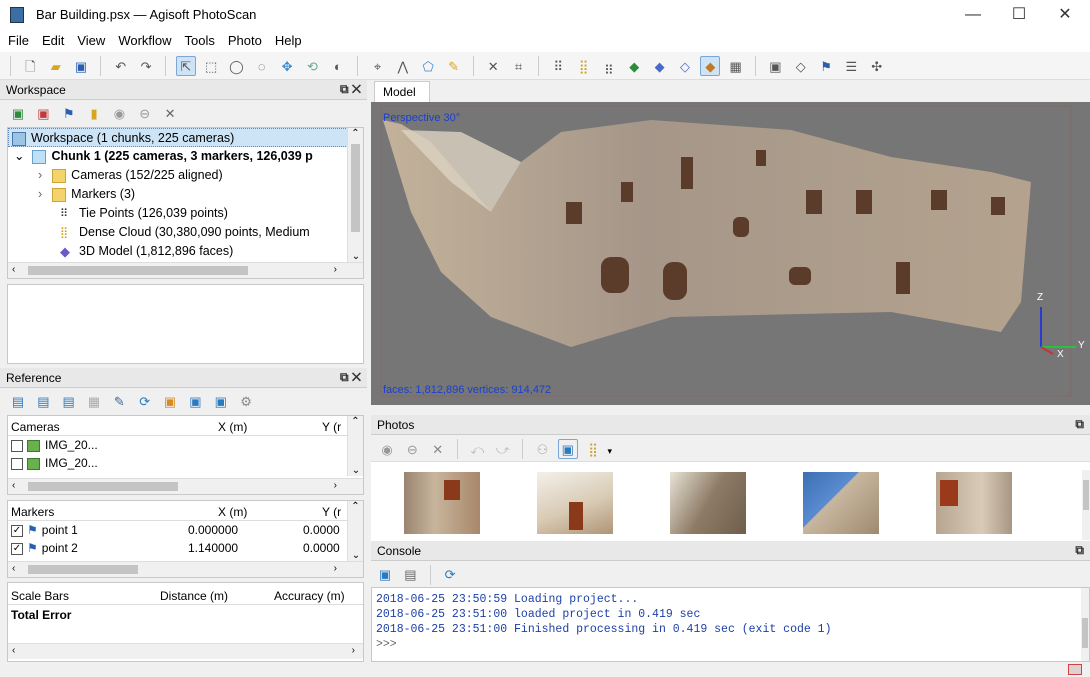 This screenshot has width=1090, height=677. I want to click on scroll-right-icon: ›, so click(335, 568).